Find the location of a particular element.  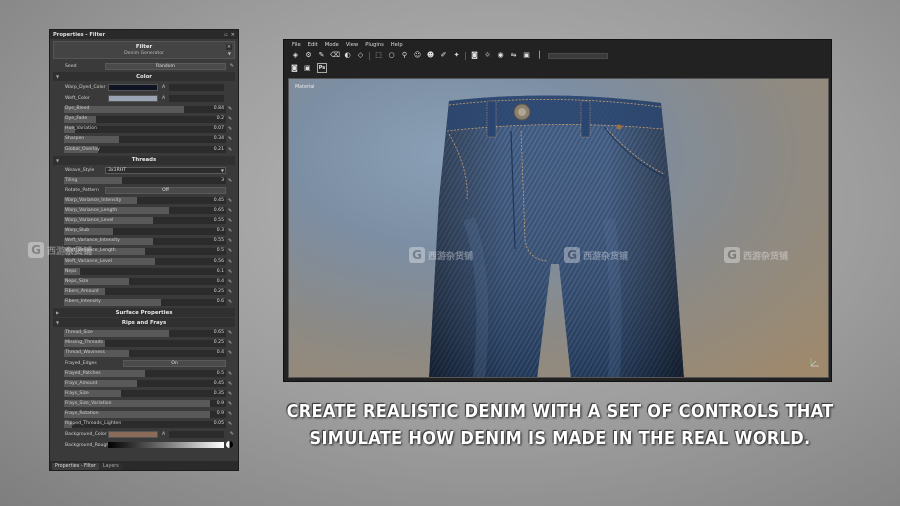

mirror-icon: ⇋ is located at coordinates (513, 55).